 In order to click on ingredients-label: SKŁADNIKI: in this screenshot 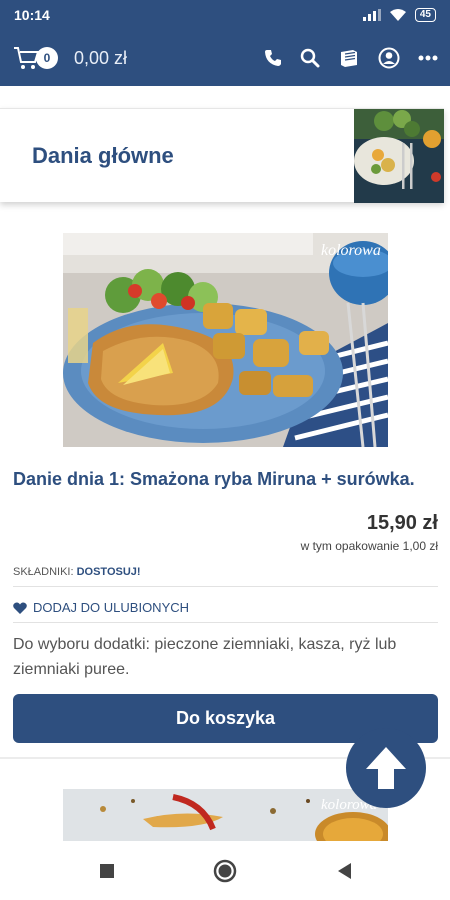, I will do `click(43, 572)`.